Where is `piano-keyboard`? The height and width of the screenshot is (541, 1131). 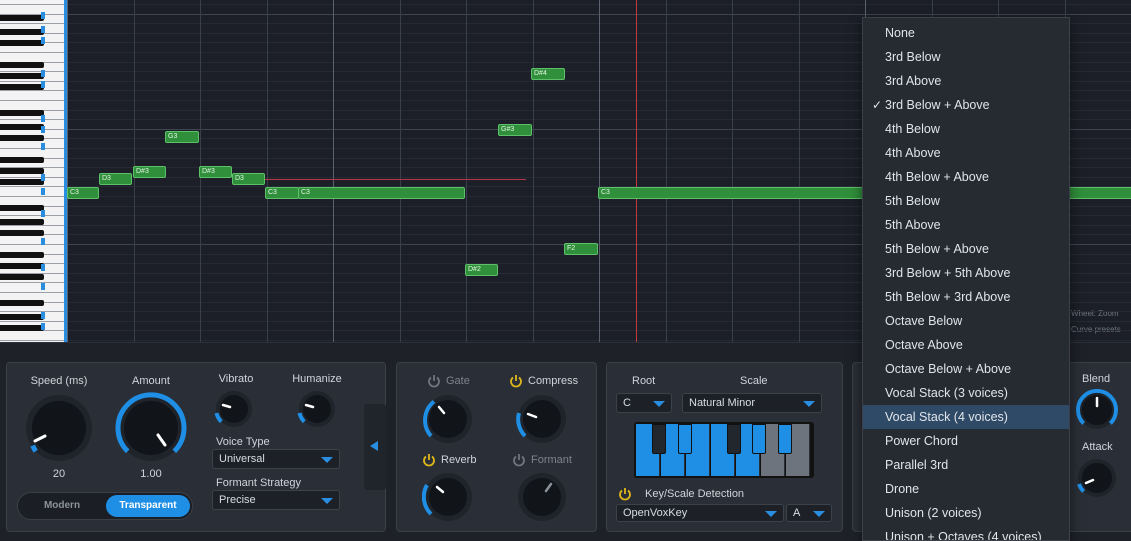
piano-keyboard is located at coordinates (33, 171).